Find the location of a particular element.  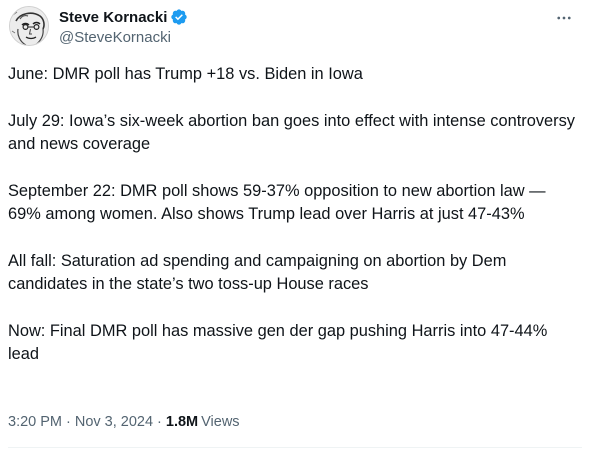

avatar is located at coordinates (29, 26).